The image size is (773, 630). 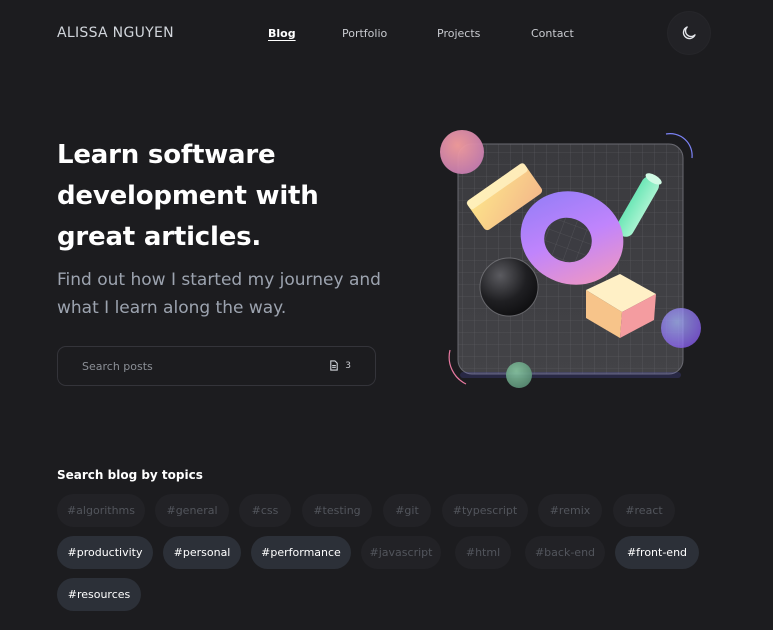 What do you see at coordinates (483, 552) in the screenshot?
I see `tag-html: #html` at bounding box center [483, 552].